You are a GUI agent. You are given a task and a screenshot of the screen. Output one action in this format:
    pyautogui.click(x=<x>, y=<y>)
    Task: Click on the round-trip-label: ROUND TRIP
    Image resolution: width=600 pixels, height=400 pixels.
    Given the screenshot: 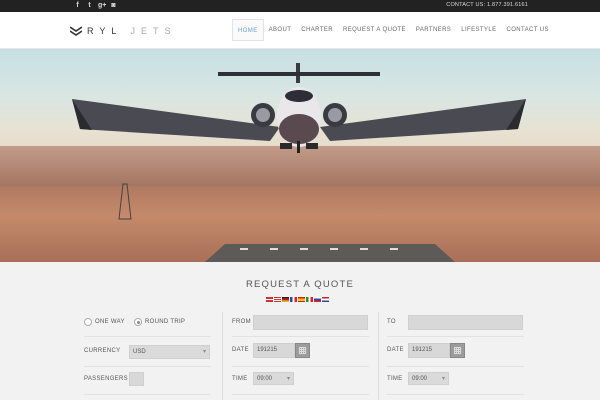 What is the action you would take?
    pyautogui.click(x=165, y=322)
    